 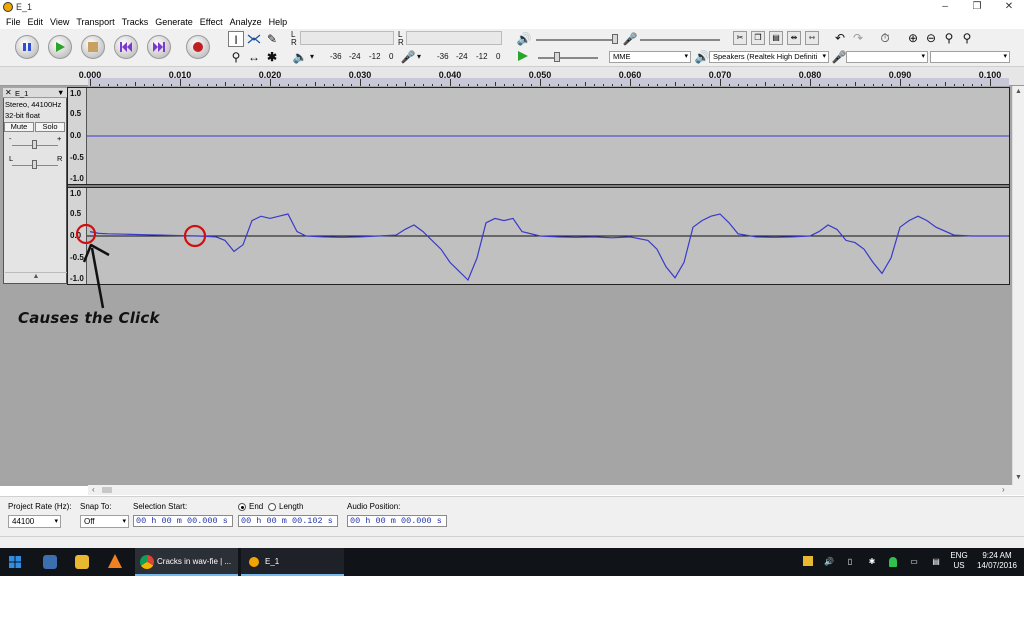 What do you see at coordinates (758, 38) in the screenshot?
I see `copy-icon: ❐` at bounding box center [758, 38].